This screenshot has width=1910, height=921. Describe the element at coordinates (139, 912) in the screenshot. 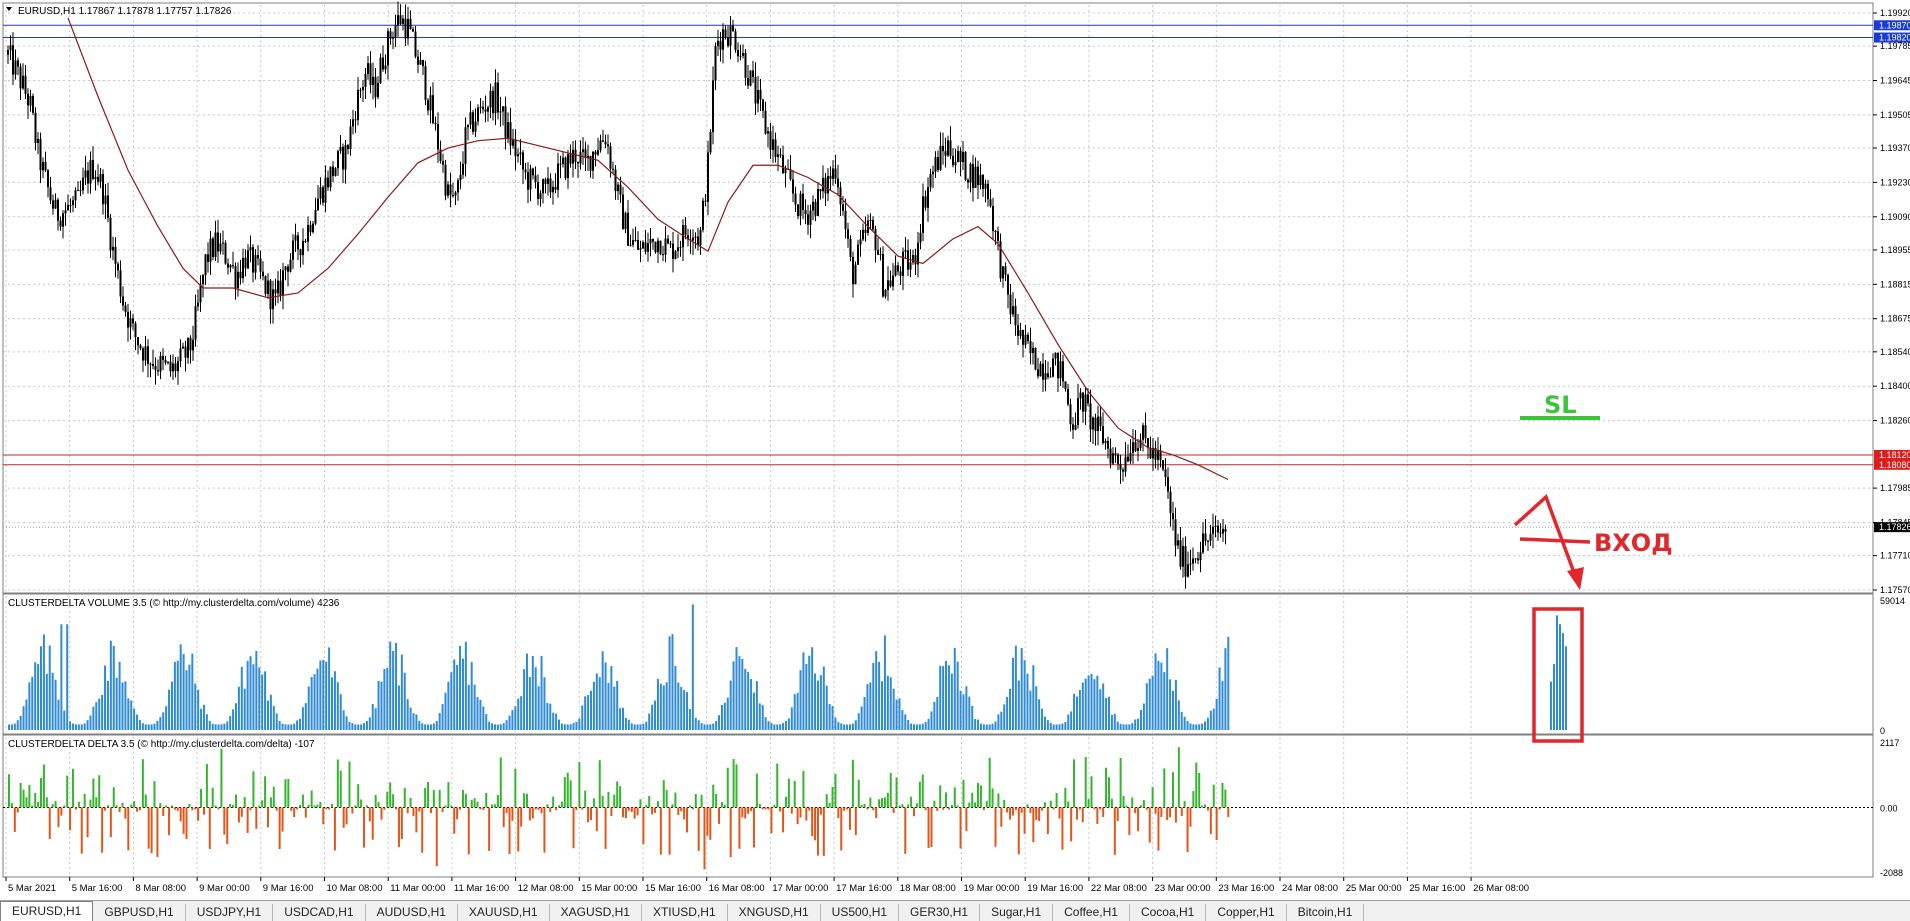

I see `chart-tab-gbpusd-h1: GBPUSD,H1` at that location.